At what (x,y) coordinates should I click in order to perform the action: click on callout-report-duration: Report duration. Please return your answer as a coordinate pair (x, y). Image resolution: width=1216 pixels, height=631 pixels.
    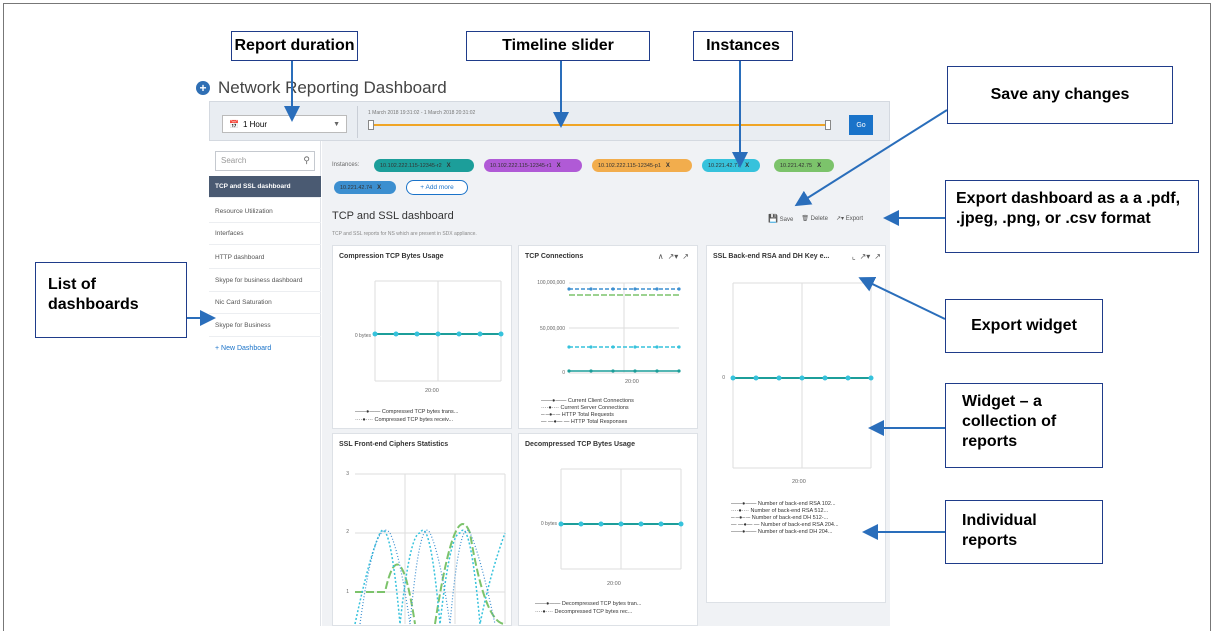
    Looking at the image, I should click on (294, 46).